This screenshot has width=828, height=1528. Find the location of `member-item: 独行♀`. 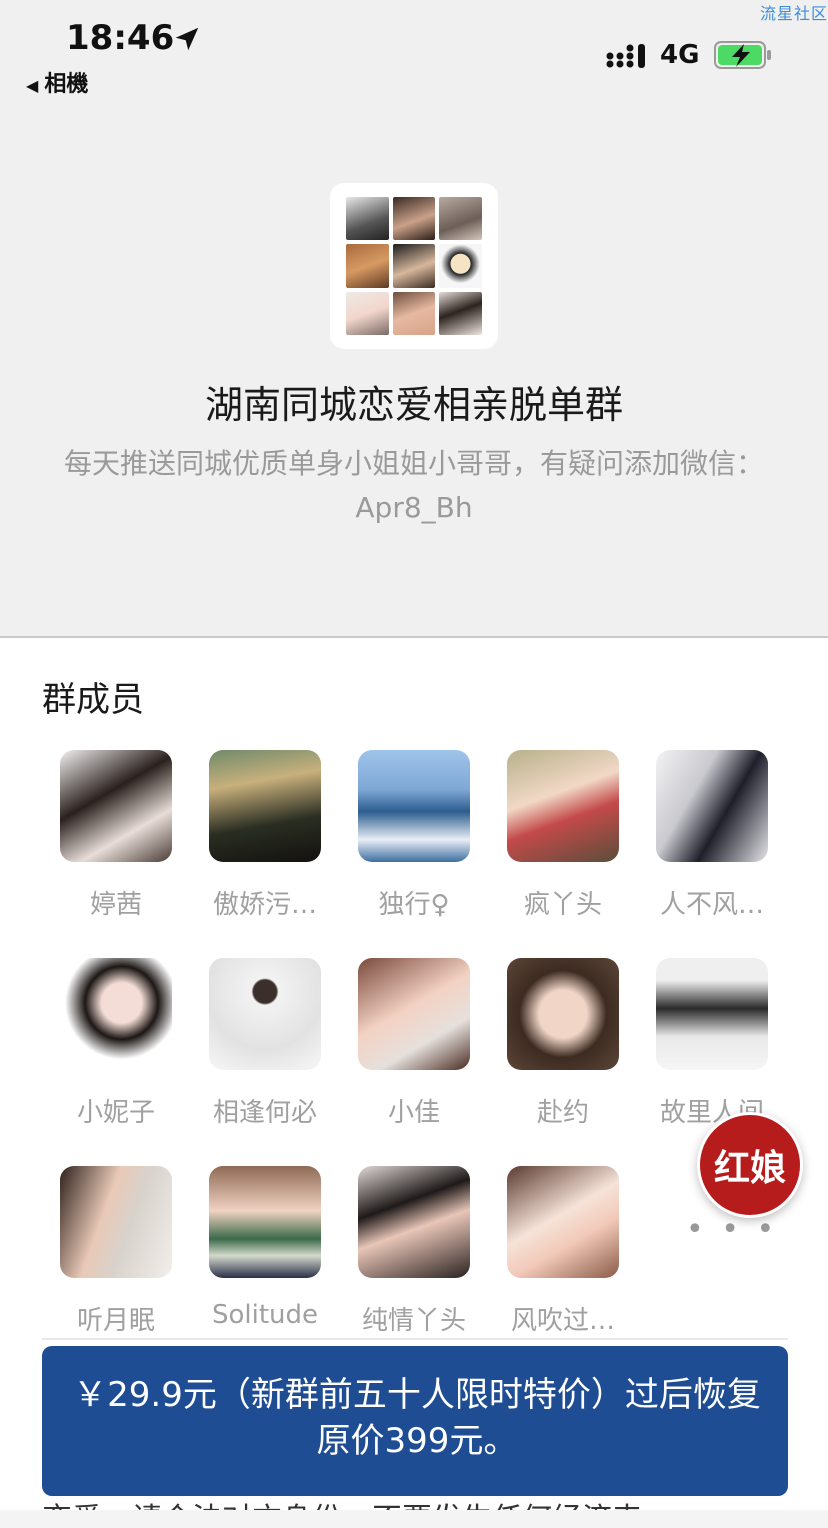

member-item: 独行♀ is located at coordinates (414, 835).